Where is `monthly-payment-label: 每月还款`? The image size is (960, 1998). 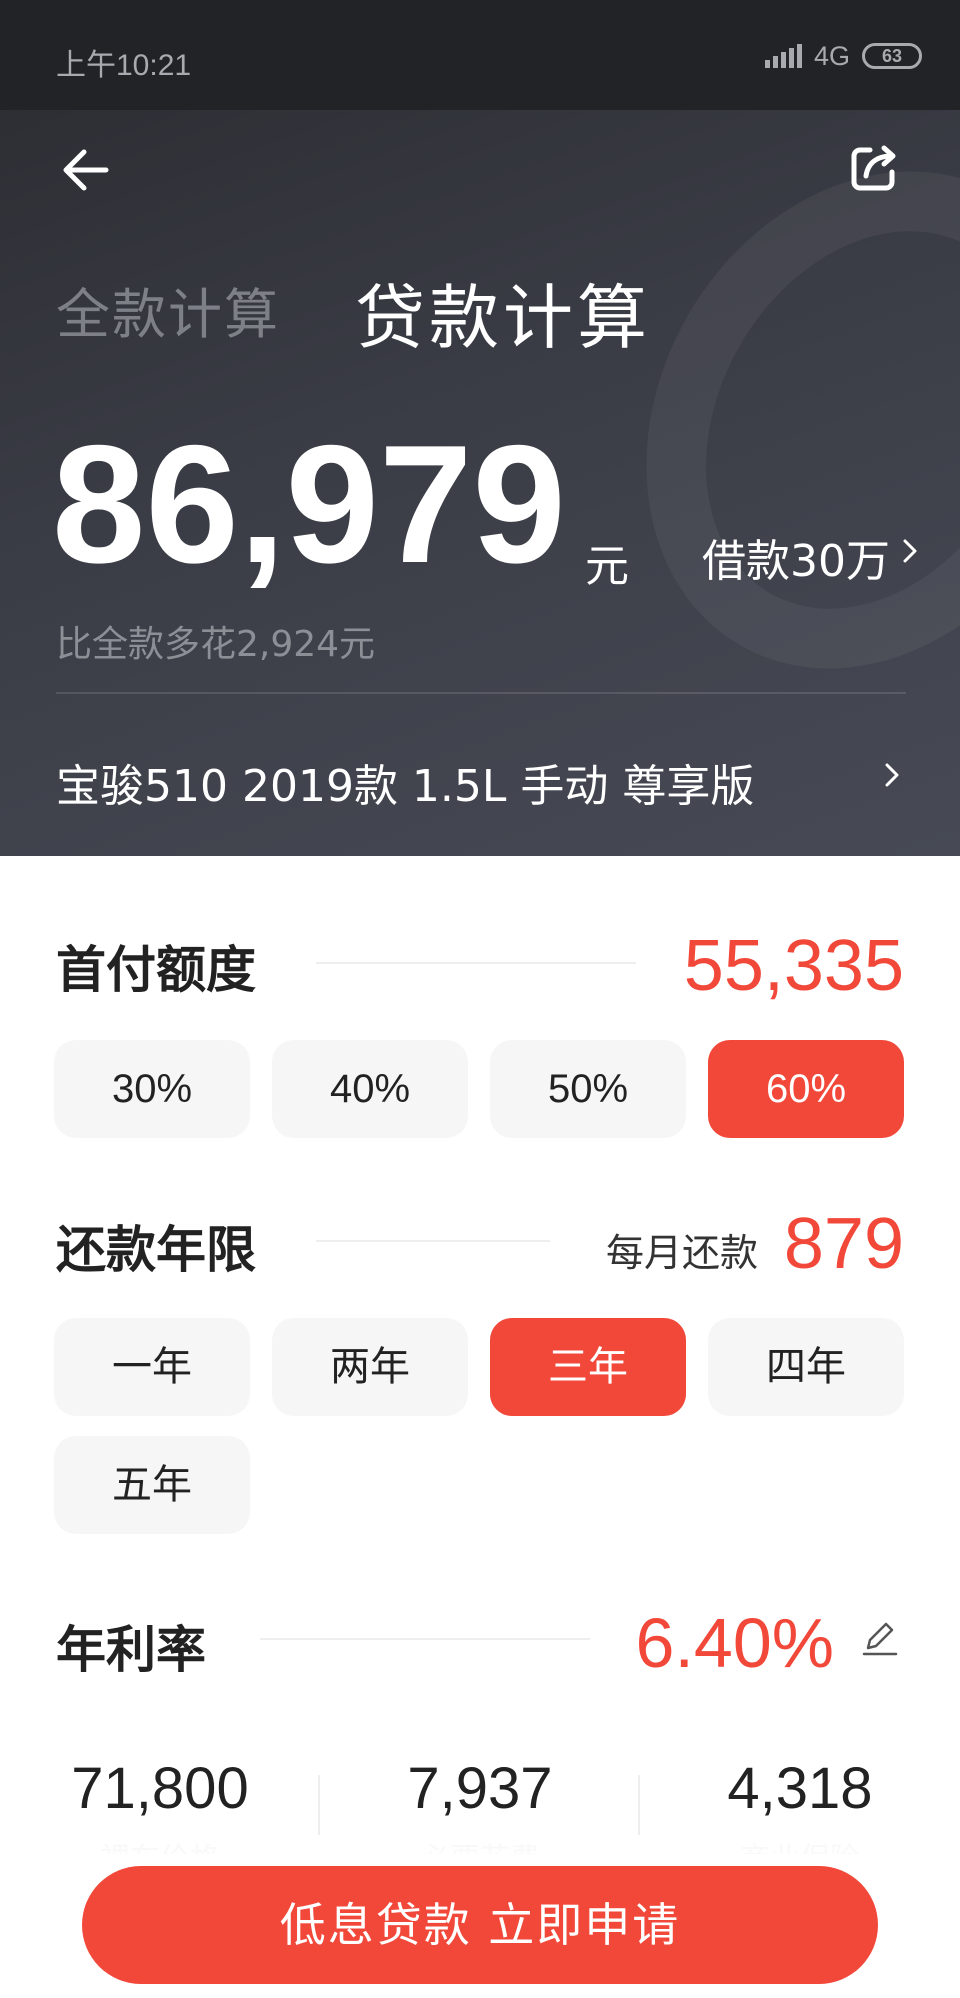 monthly-payment-label: 每月还款 is located at coordinates (681, 1253).